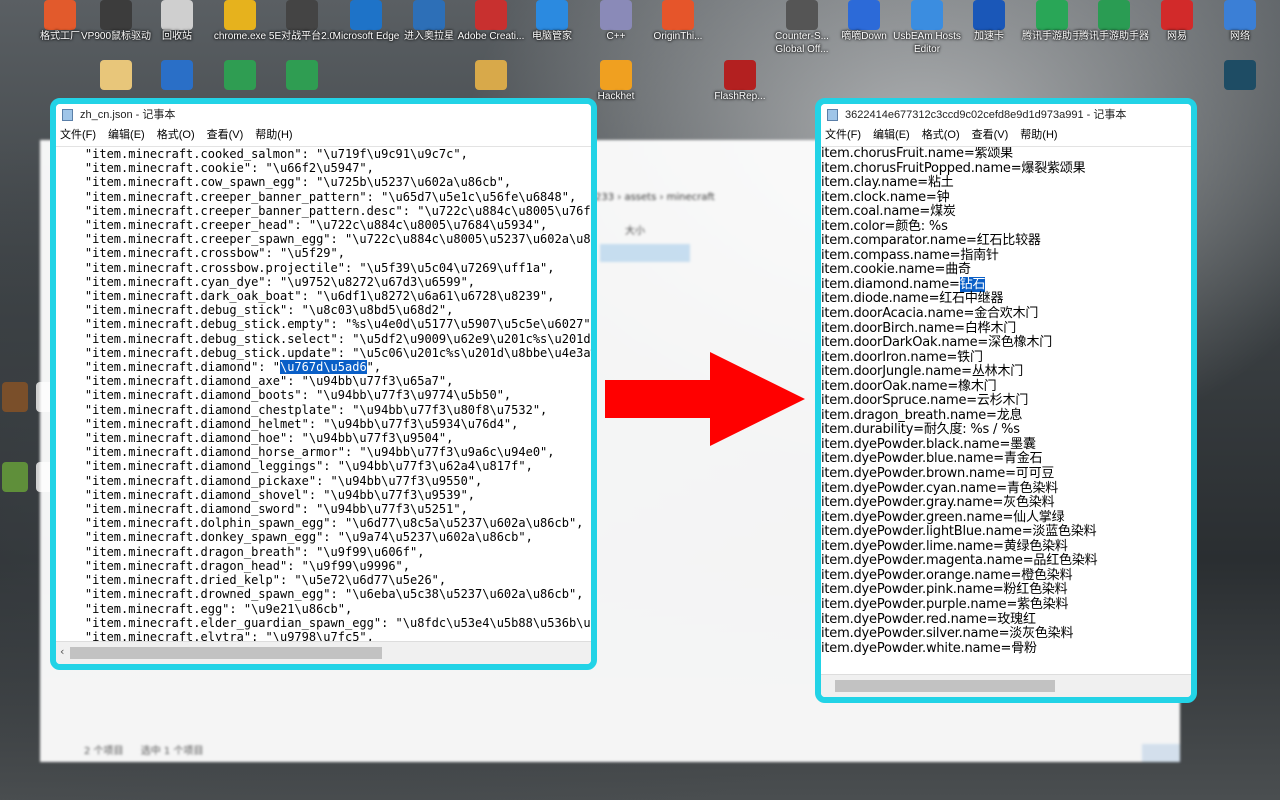 Image resolution: width=1280 pixels, height=800 pixels. I want to click on desktop-icon-top-12: 嘀嘀Down, so click(864, 21).